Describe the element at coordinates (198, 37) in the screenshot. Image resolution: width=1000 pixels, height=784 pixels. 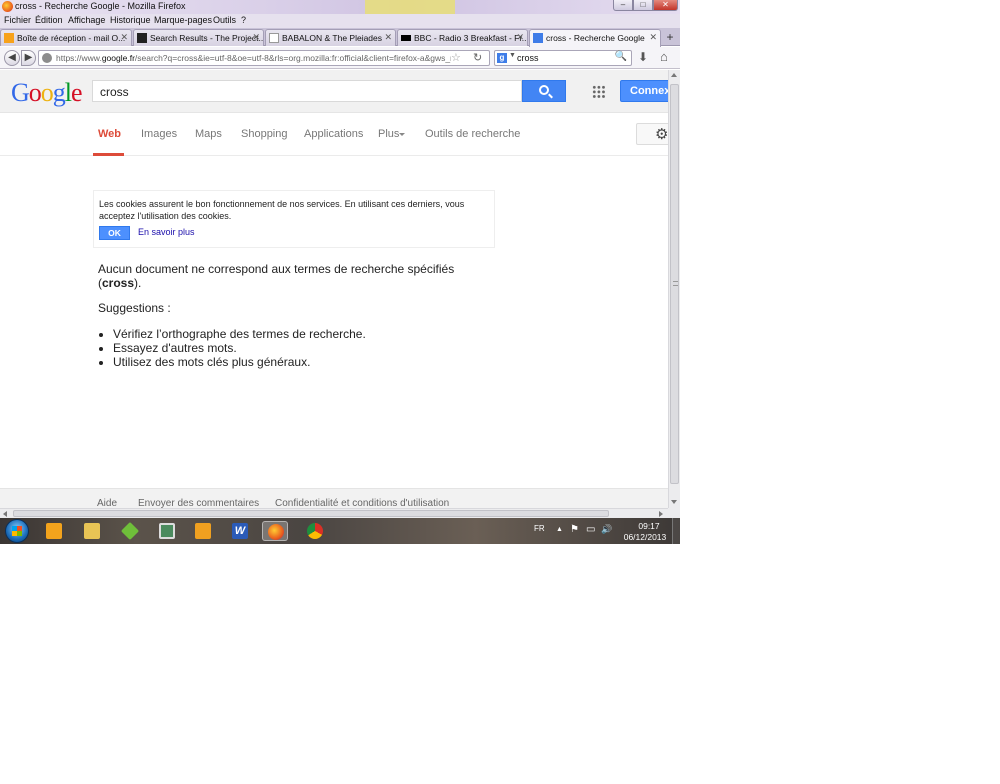
I see `tab-search-results: Search Results - The Project... ✕` at that location.